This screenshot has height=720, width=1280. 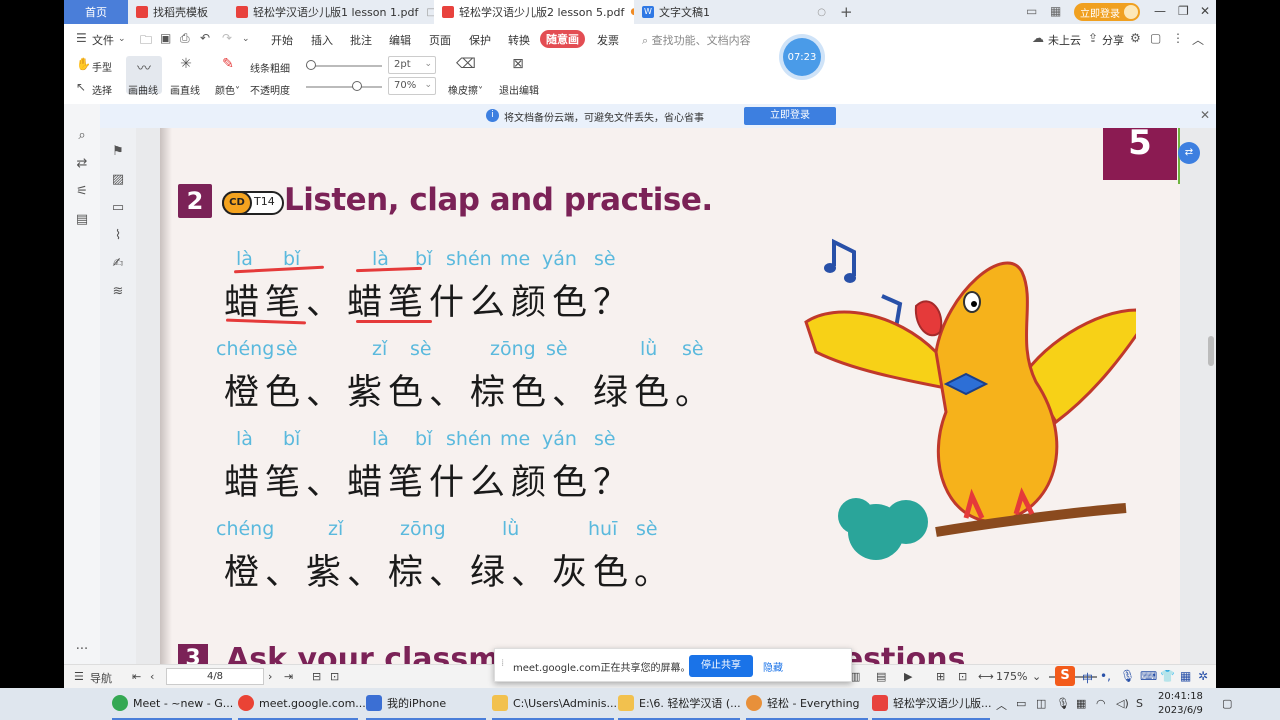 I want to click on close-icon: ○, so click(x=817, y=12).